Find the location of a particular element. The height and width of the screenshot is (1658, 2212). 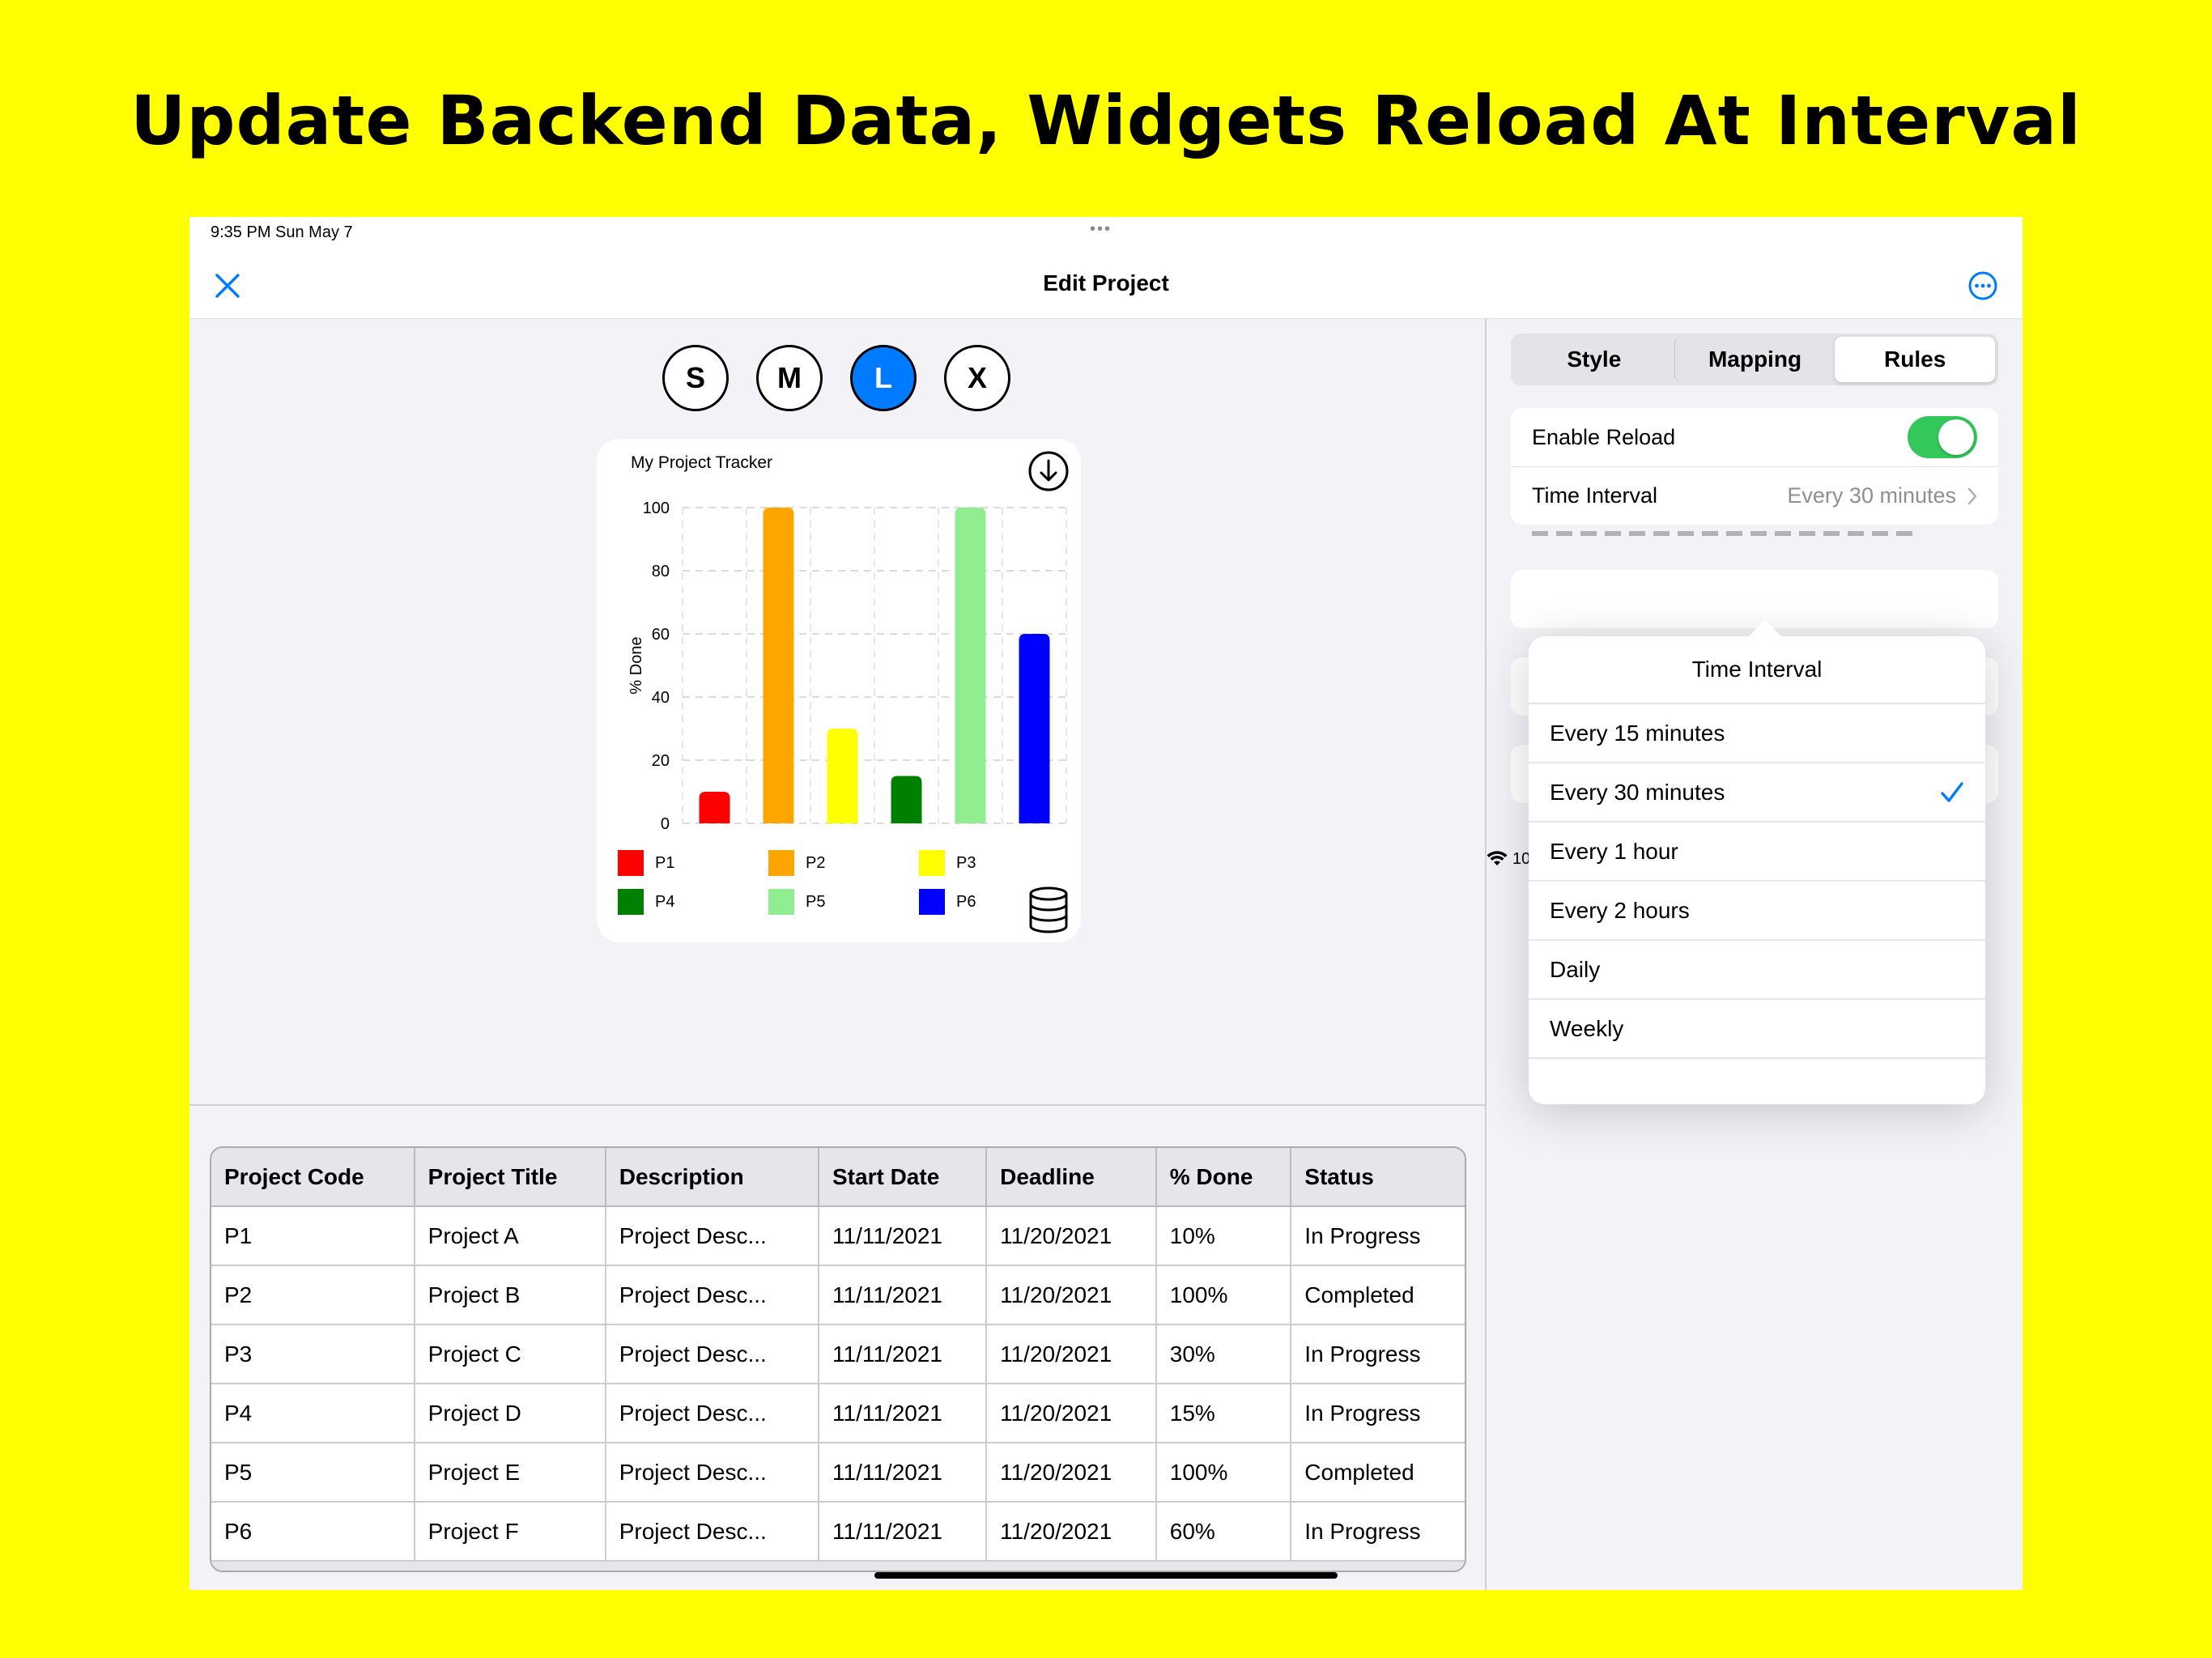

legend-item: P4 is located at coordinates (693, 902).